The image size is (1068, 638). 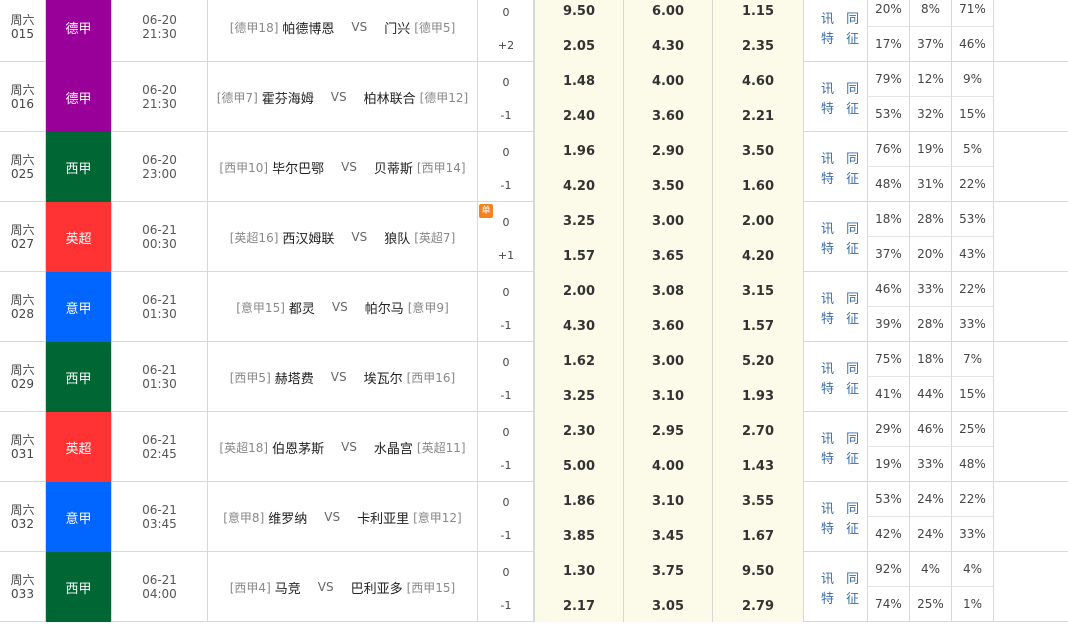 I want to click on odds-value: 2.17, so click(x=579, y=606).